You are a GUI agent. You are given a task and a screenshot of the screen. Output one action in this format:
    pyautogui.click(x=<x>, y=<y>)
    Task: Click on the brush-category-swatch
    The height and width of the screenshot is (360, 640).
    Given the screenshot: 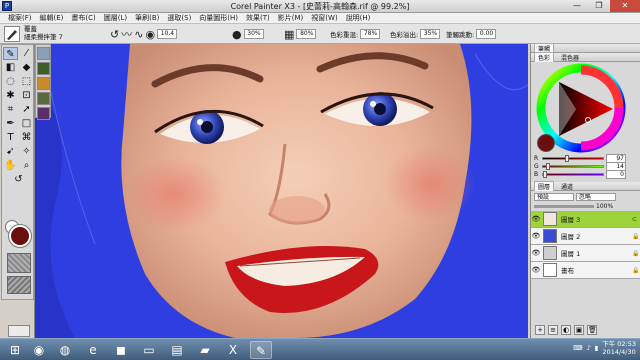 What is the action you would take?
    pyautogui.click(x=43, y=53)
    